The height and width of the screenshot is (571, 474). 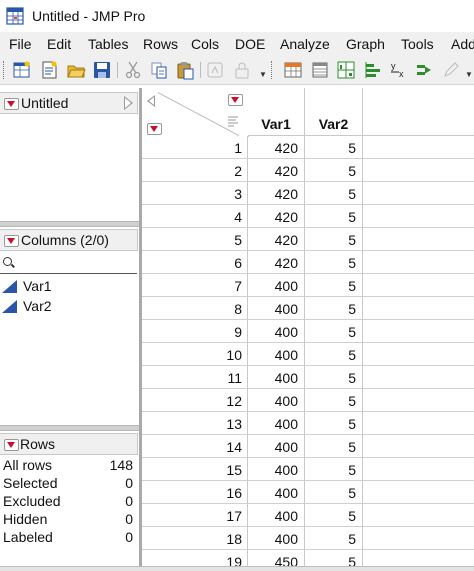 I want to click on menu-doe: DOE, so click(x=250, y=44).